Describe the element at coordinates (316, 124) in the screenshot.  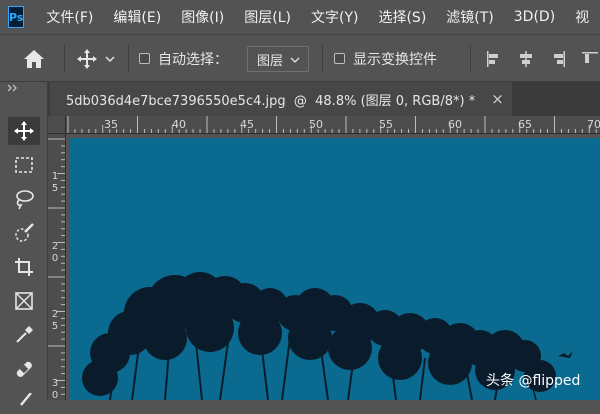
I see `ruler-label-50: 50` at that location.